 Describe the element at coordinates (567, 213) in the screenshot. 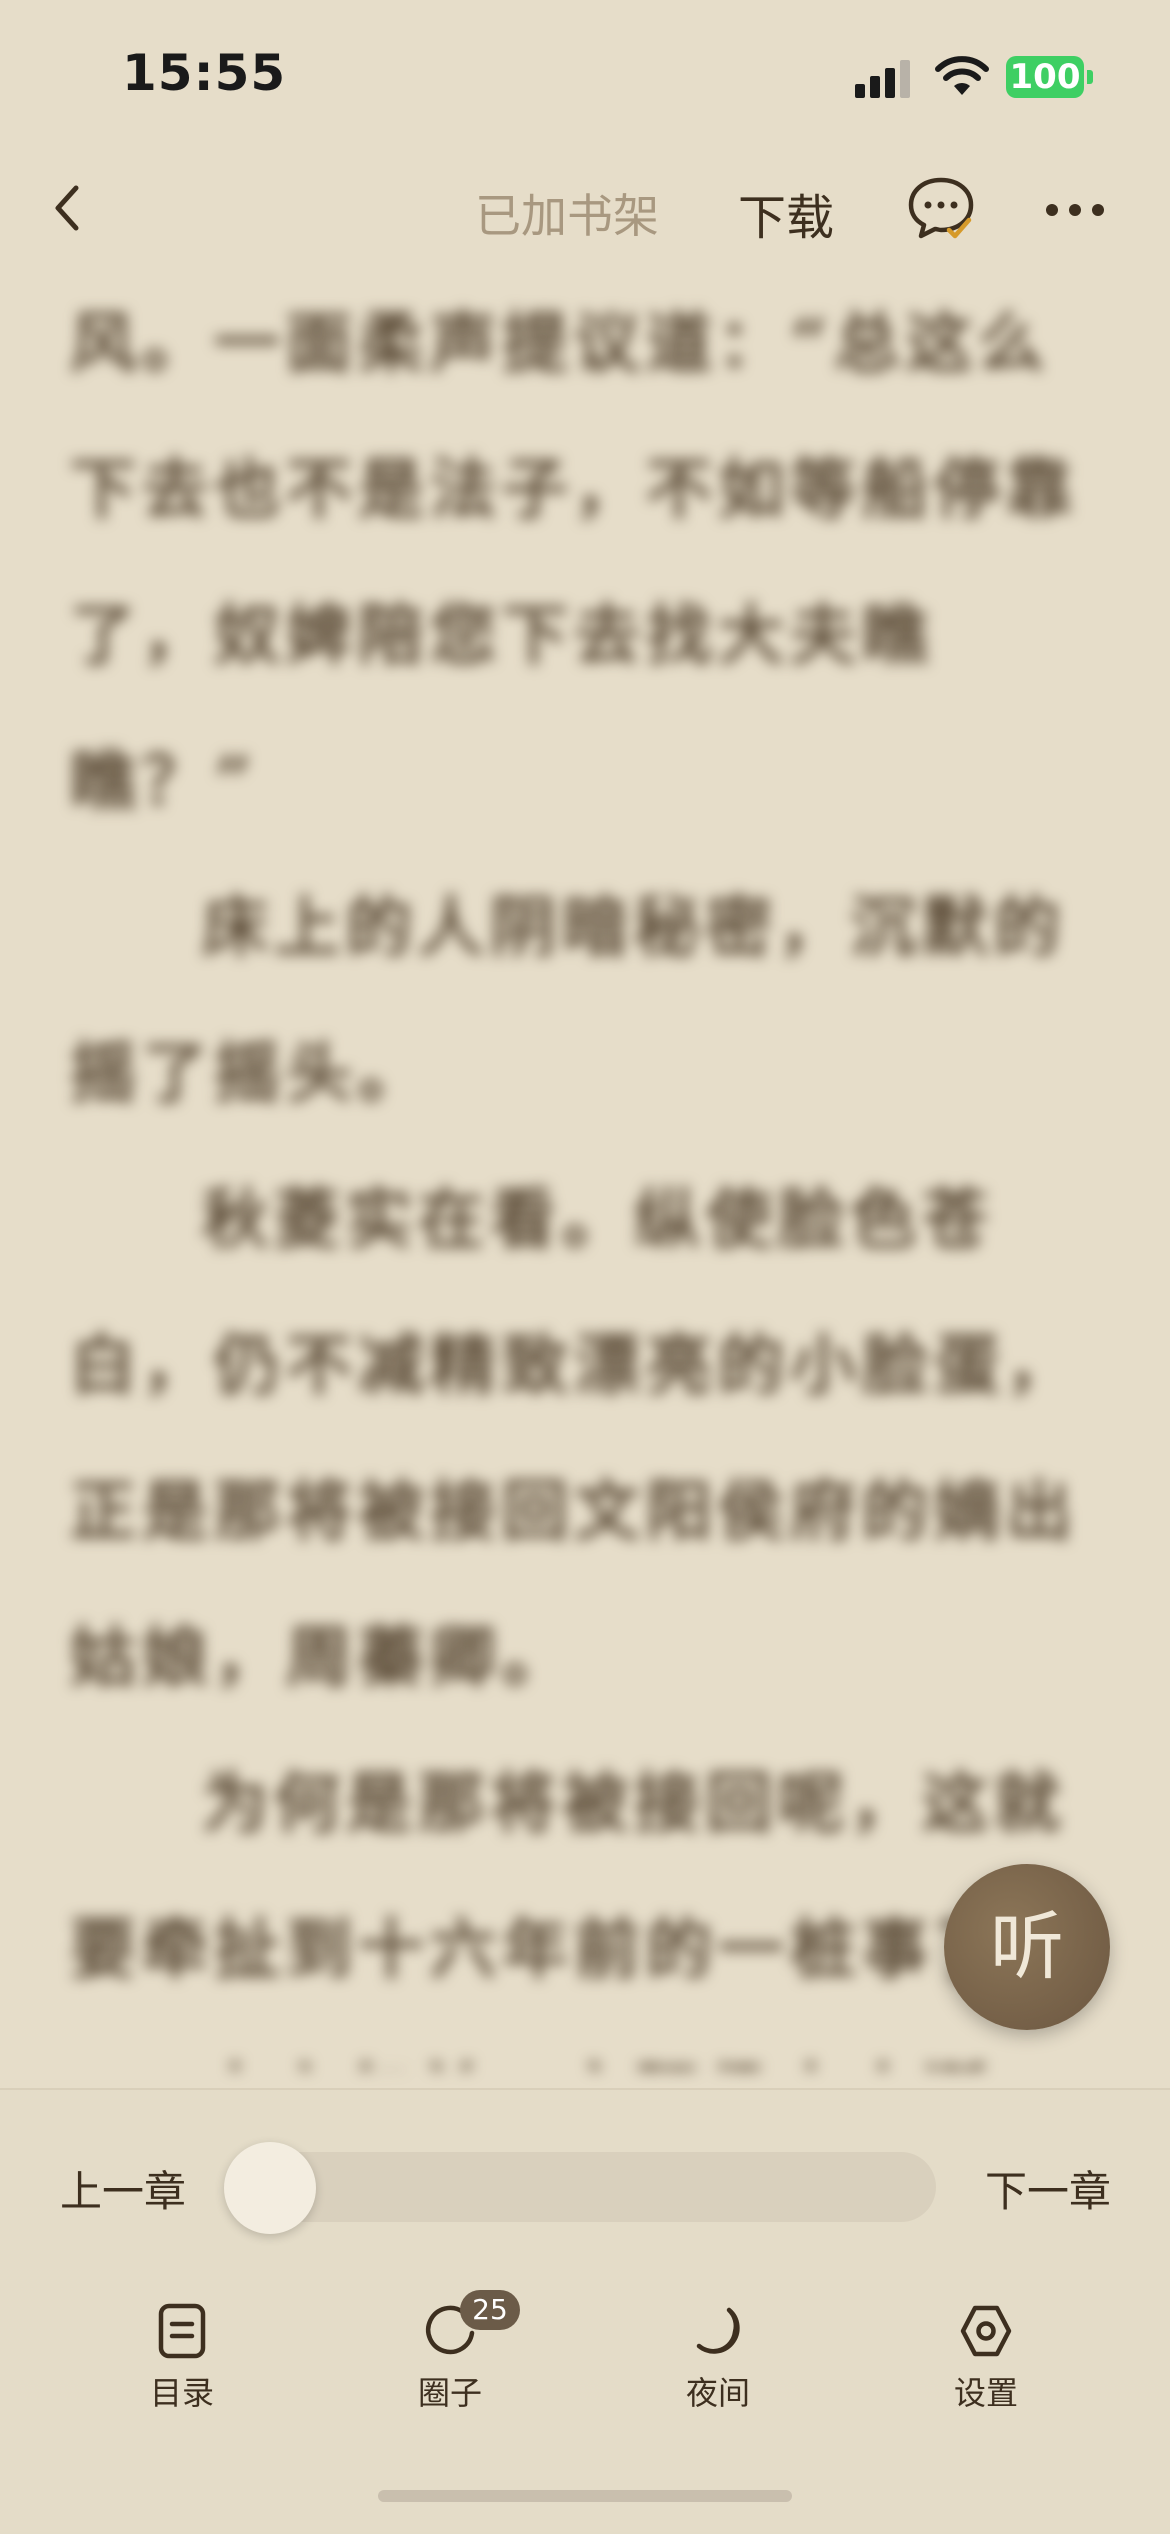

I see `added-to-shelf-label: 已加书架` at that location.